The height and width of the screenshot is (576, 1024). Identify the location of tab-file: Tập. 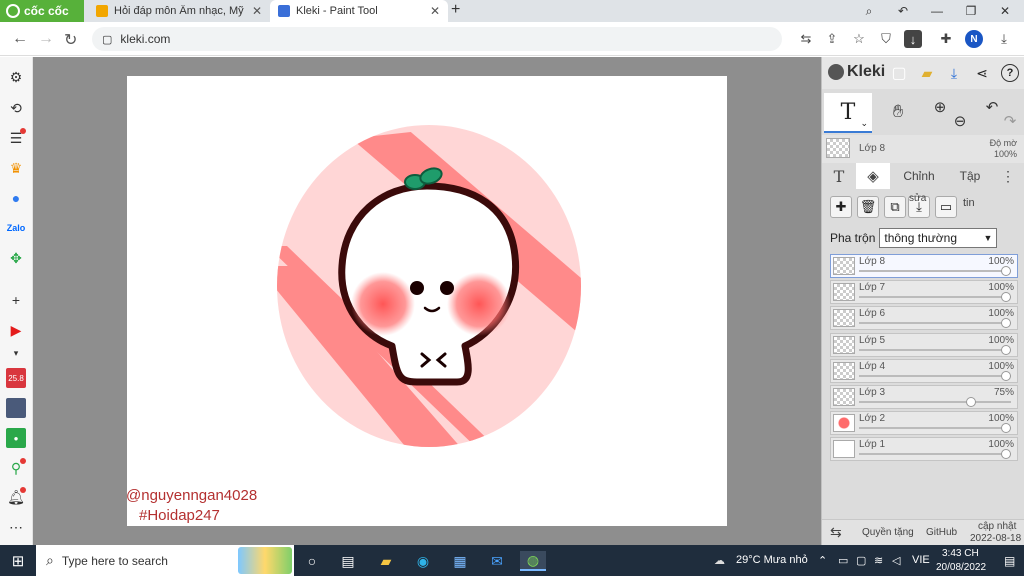
(970, 176).